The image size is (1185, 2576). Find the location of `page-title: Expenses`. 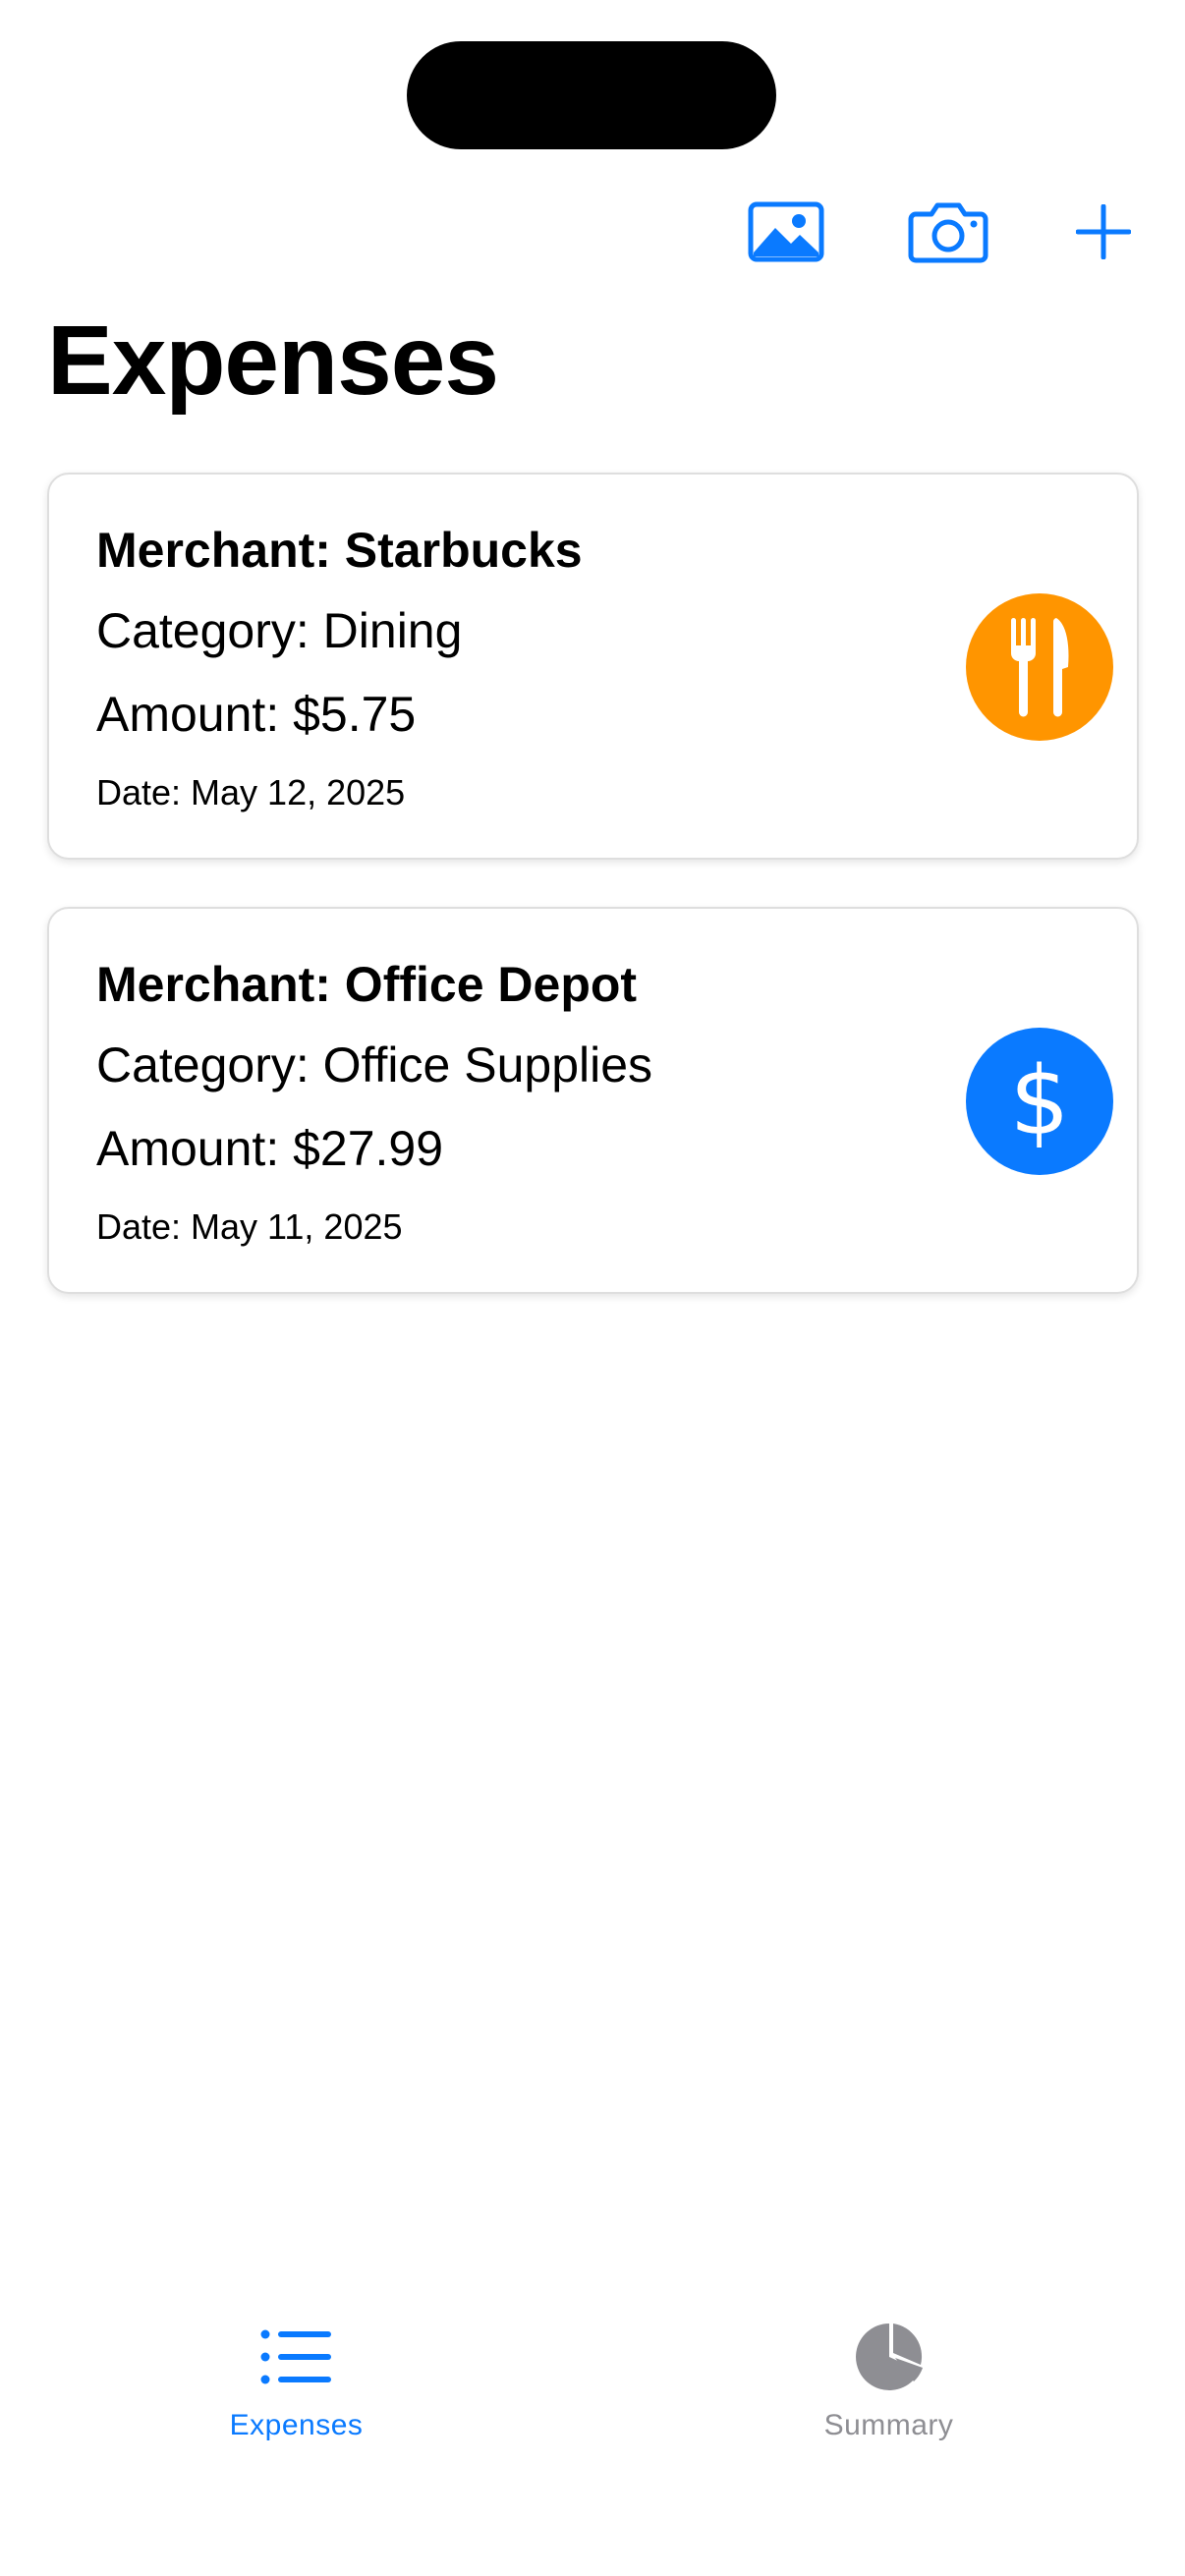

page-title: Expenses is located at coordinates (273, 361).